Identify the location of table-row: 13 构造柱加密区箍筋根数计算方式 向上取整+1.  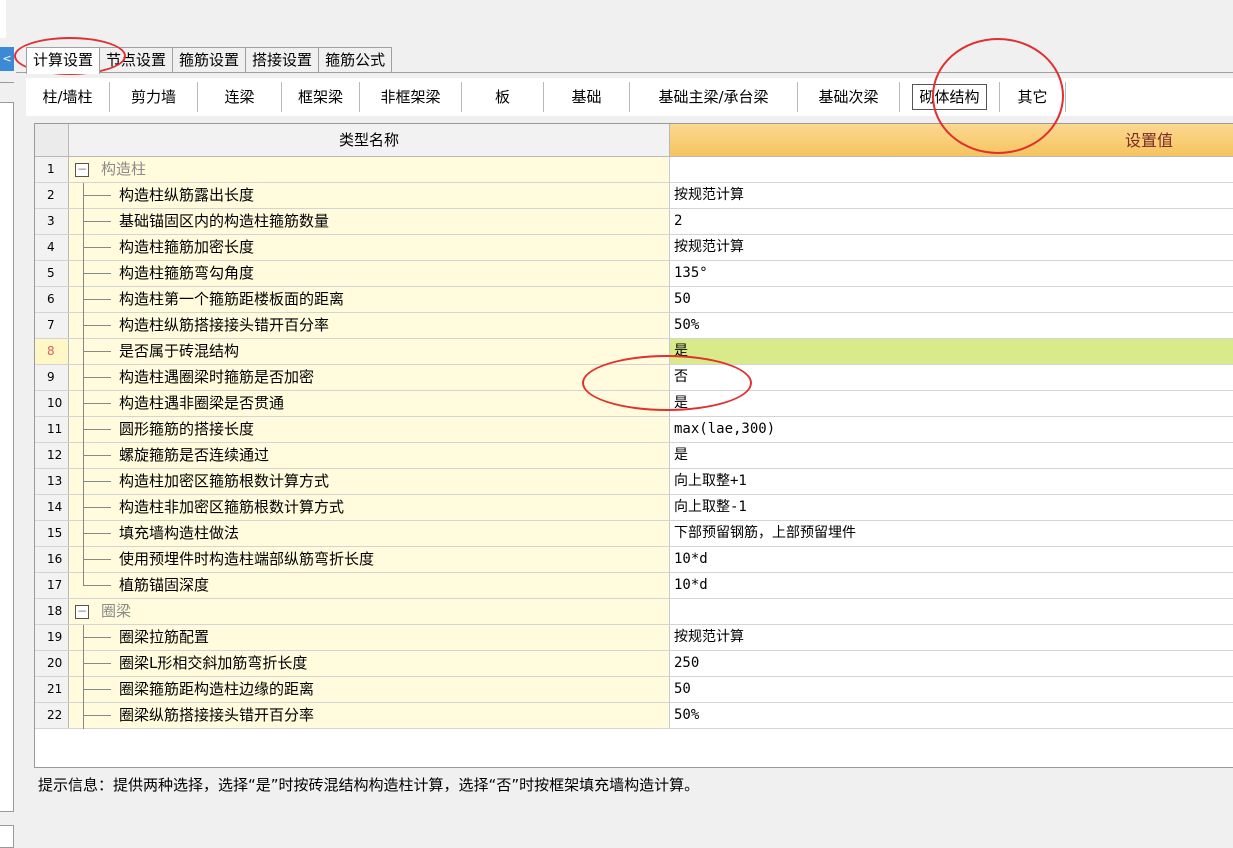
(634, 482).